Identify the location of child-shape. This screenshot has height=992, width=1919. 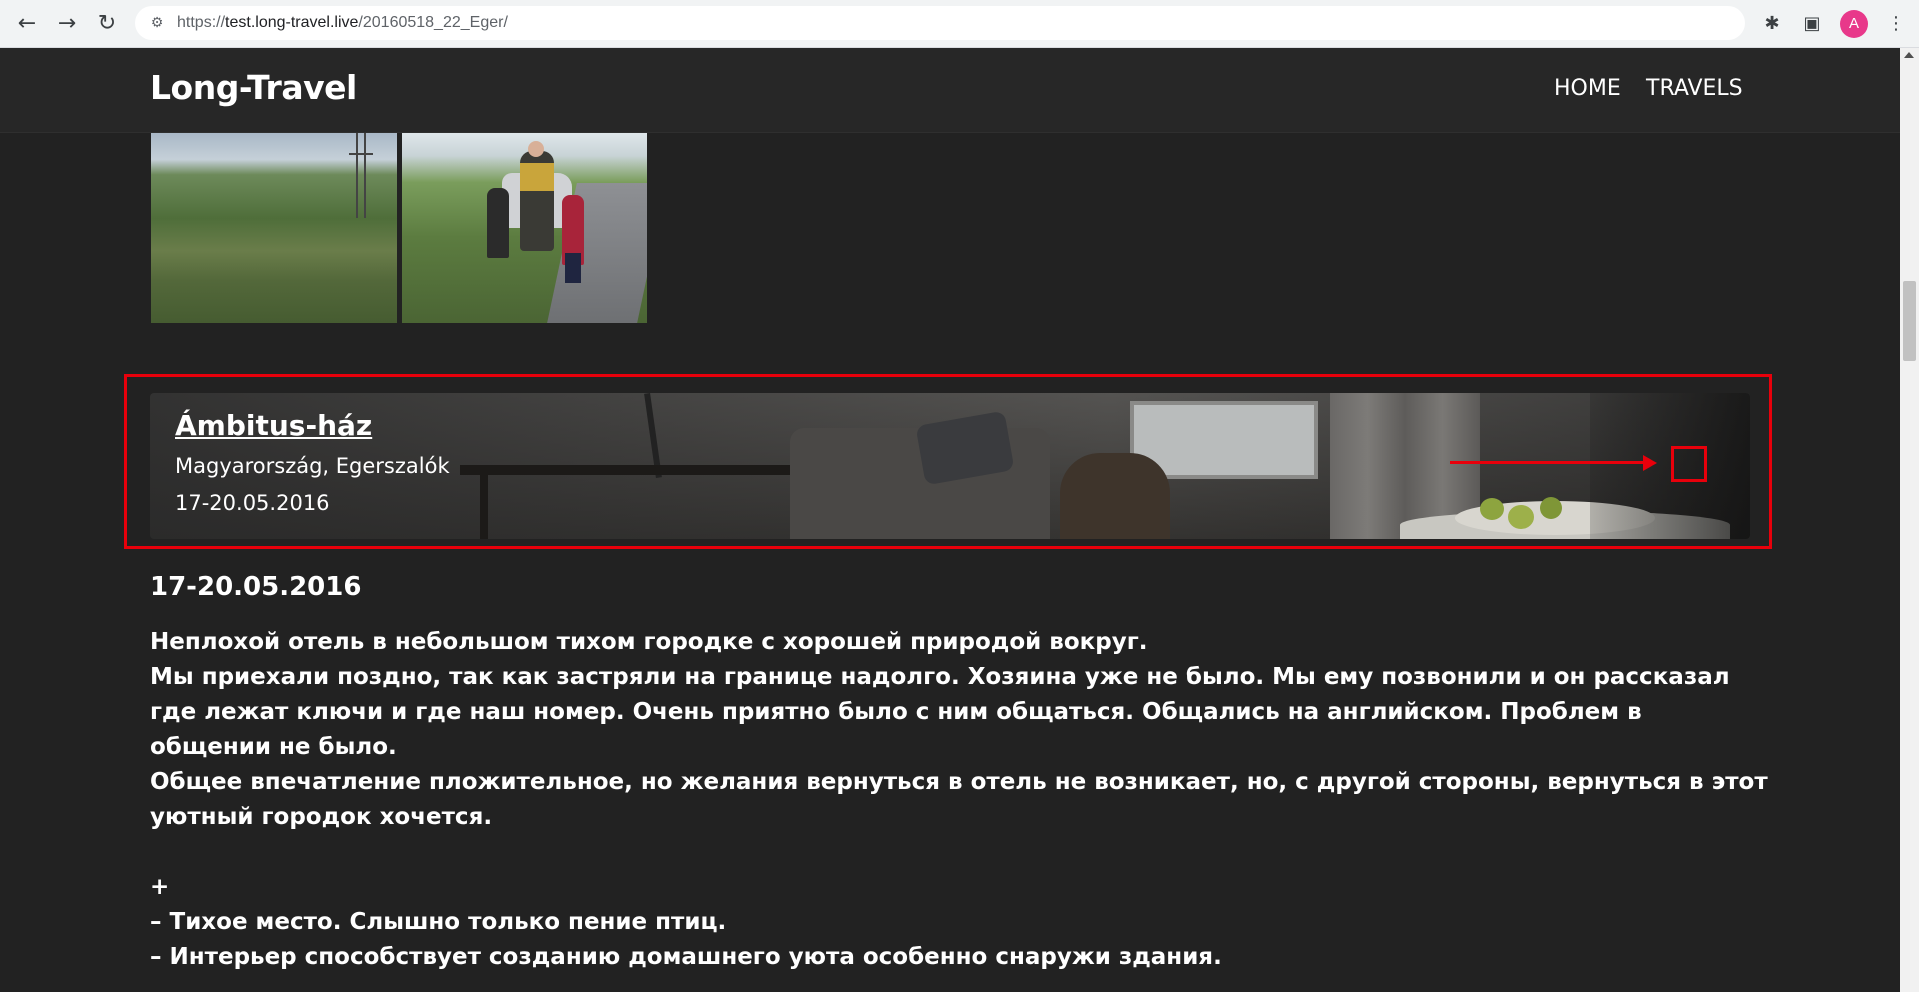
(498, 223).